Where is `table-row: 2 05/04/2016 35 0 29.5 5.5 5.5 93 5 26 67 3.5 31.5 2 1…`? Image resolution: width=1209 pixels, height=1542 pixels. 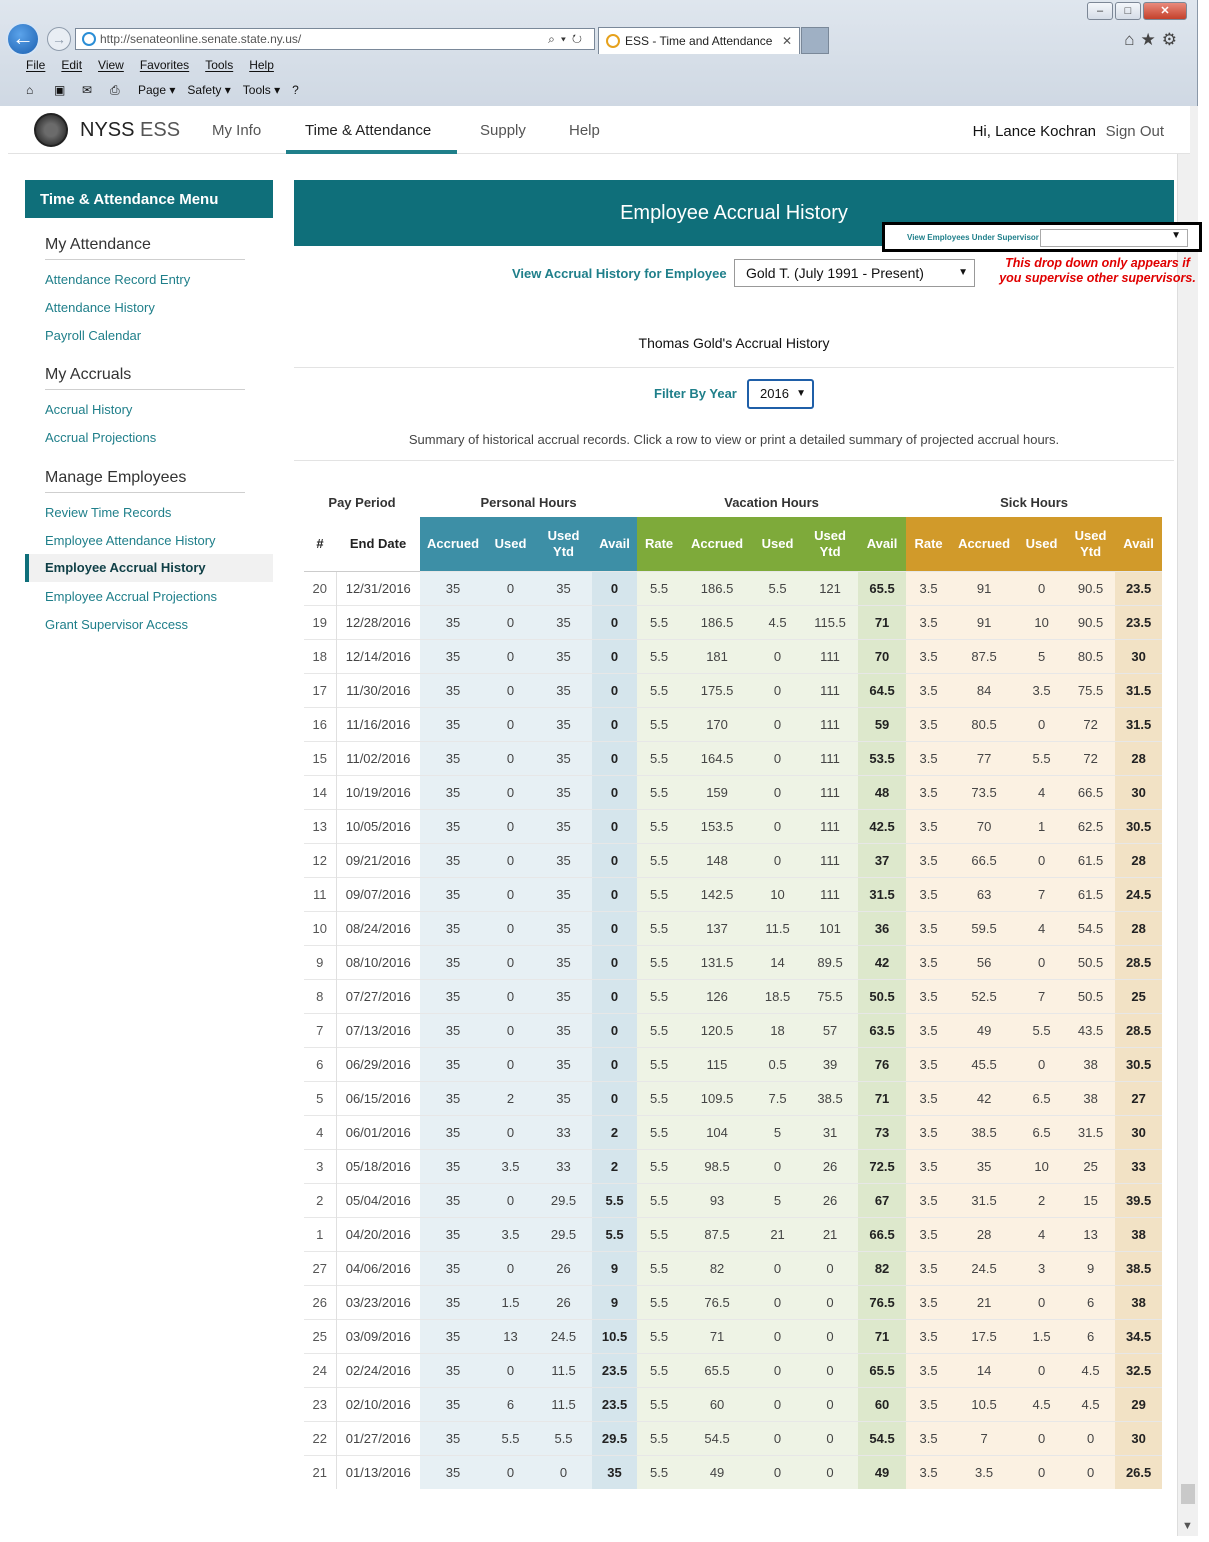 table-row: 2 05/04/2016 35 0 29.5 5.5 5.5 93 5 26 67 3.5 31.5 2 1… is located at coordinates (733, 1200).